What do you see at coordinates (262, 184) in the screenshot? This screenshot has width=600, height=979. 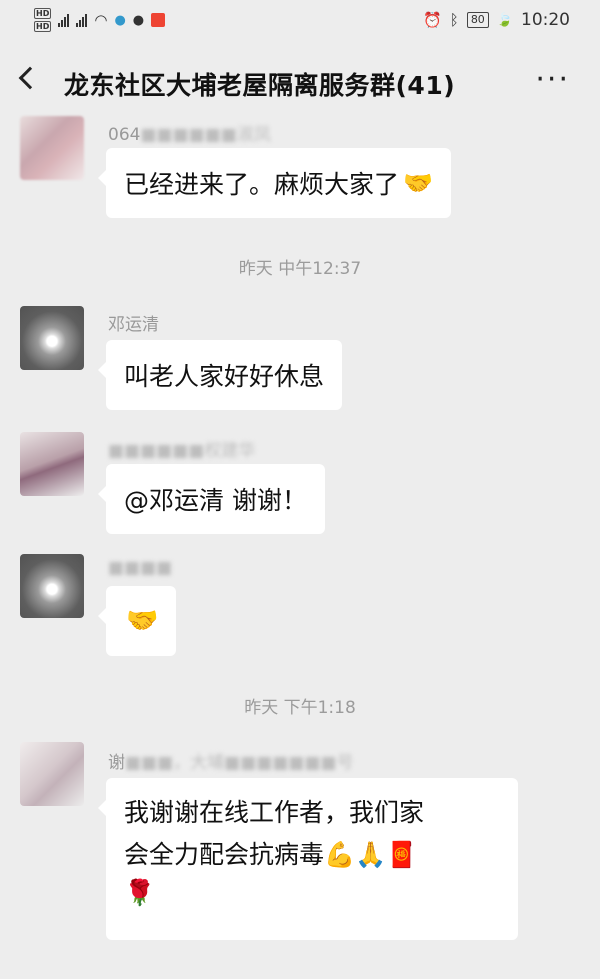 I see `message-text: 已经进来了。麻烦大家了` at bounding box center [262, 184].